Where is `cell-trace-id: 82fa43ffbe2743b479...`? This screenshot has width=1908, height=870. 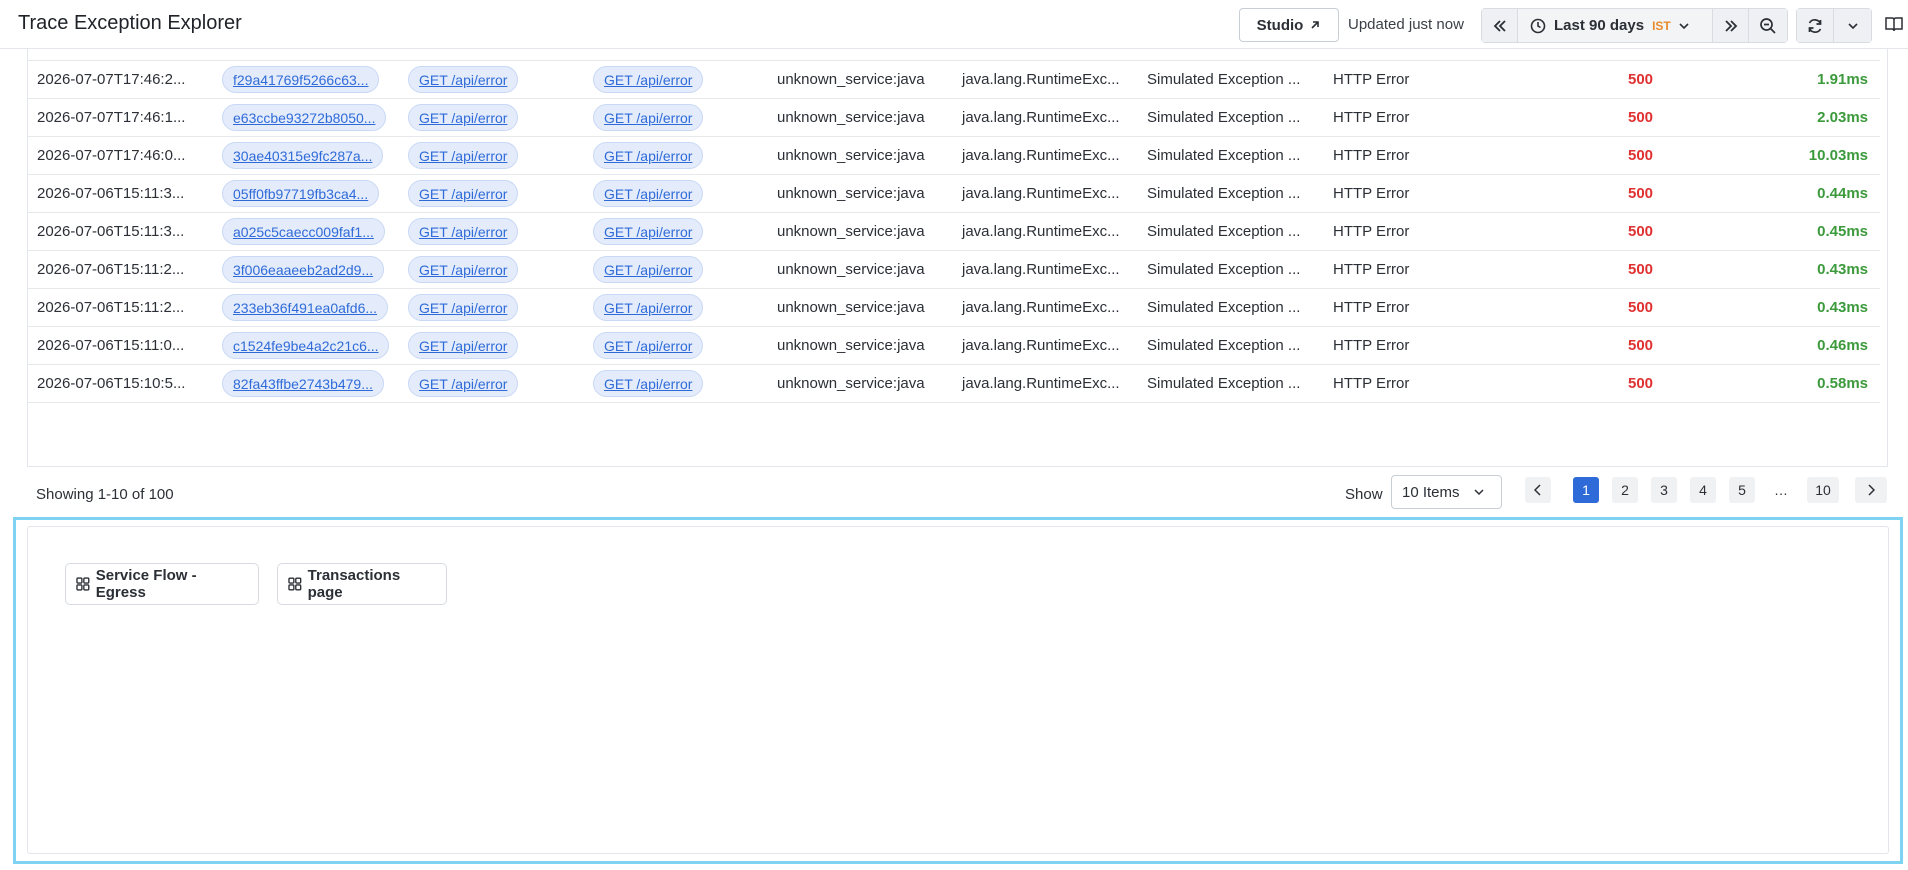 cell-trace-id: 82fa43ffbe2743b479... is located at coordinates (303, 383).